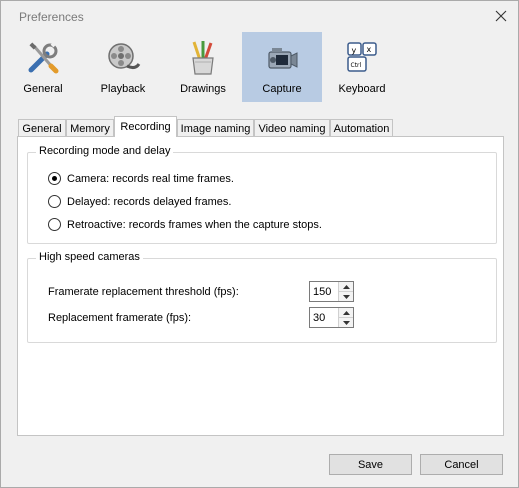 This screenshot has width=519, height=488. I want to click on tab-image-naming: Image naming, so click(215, 128).